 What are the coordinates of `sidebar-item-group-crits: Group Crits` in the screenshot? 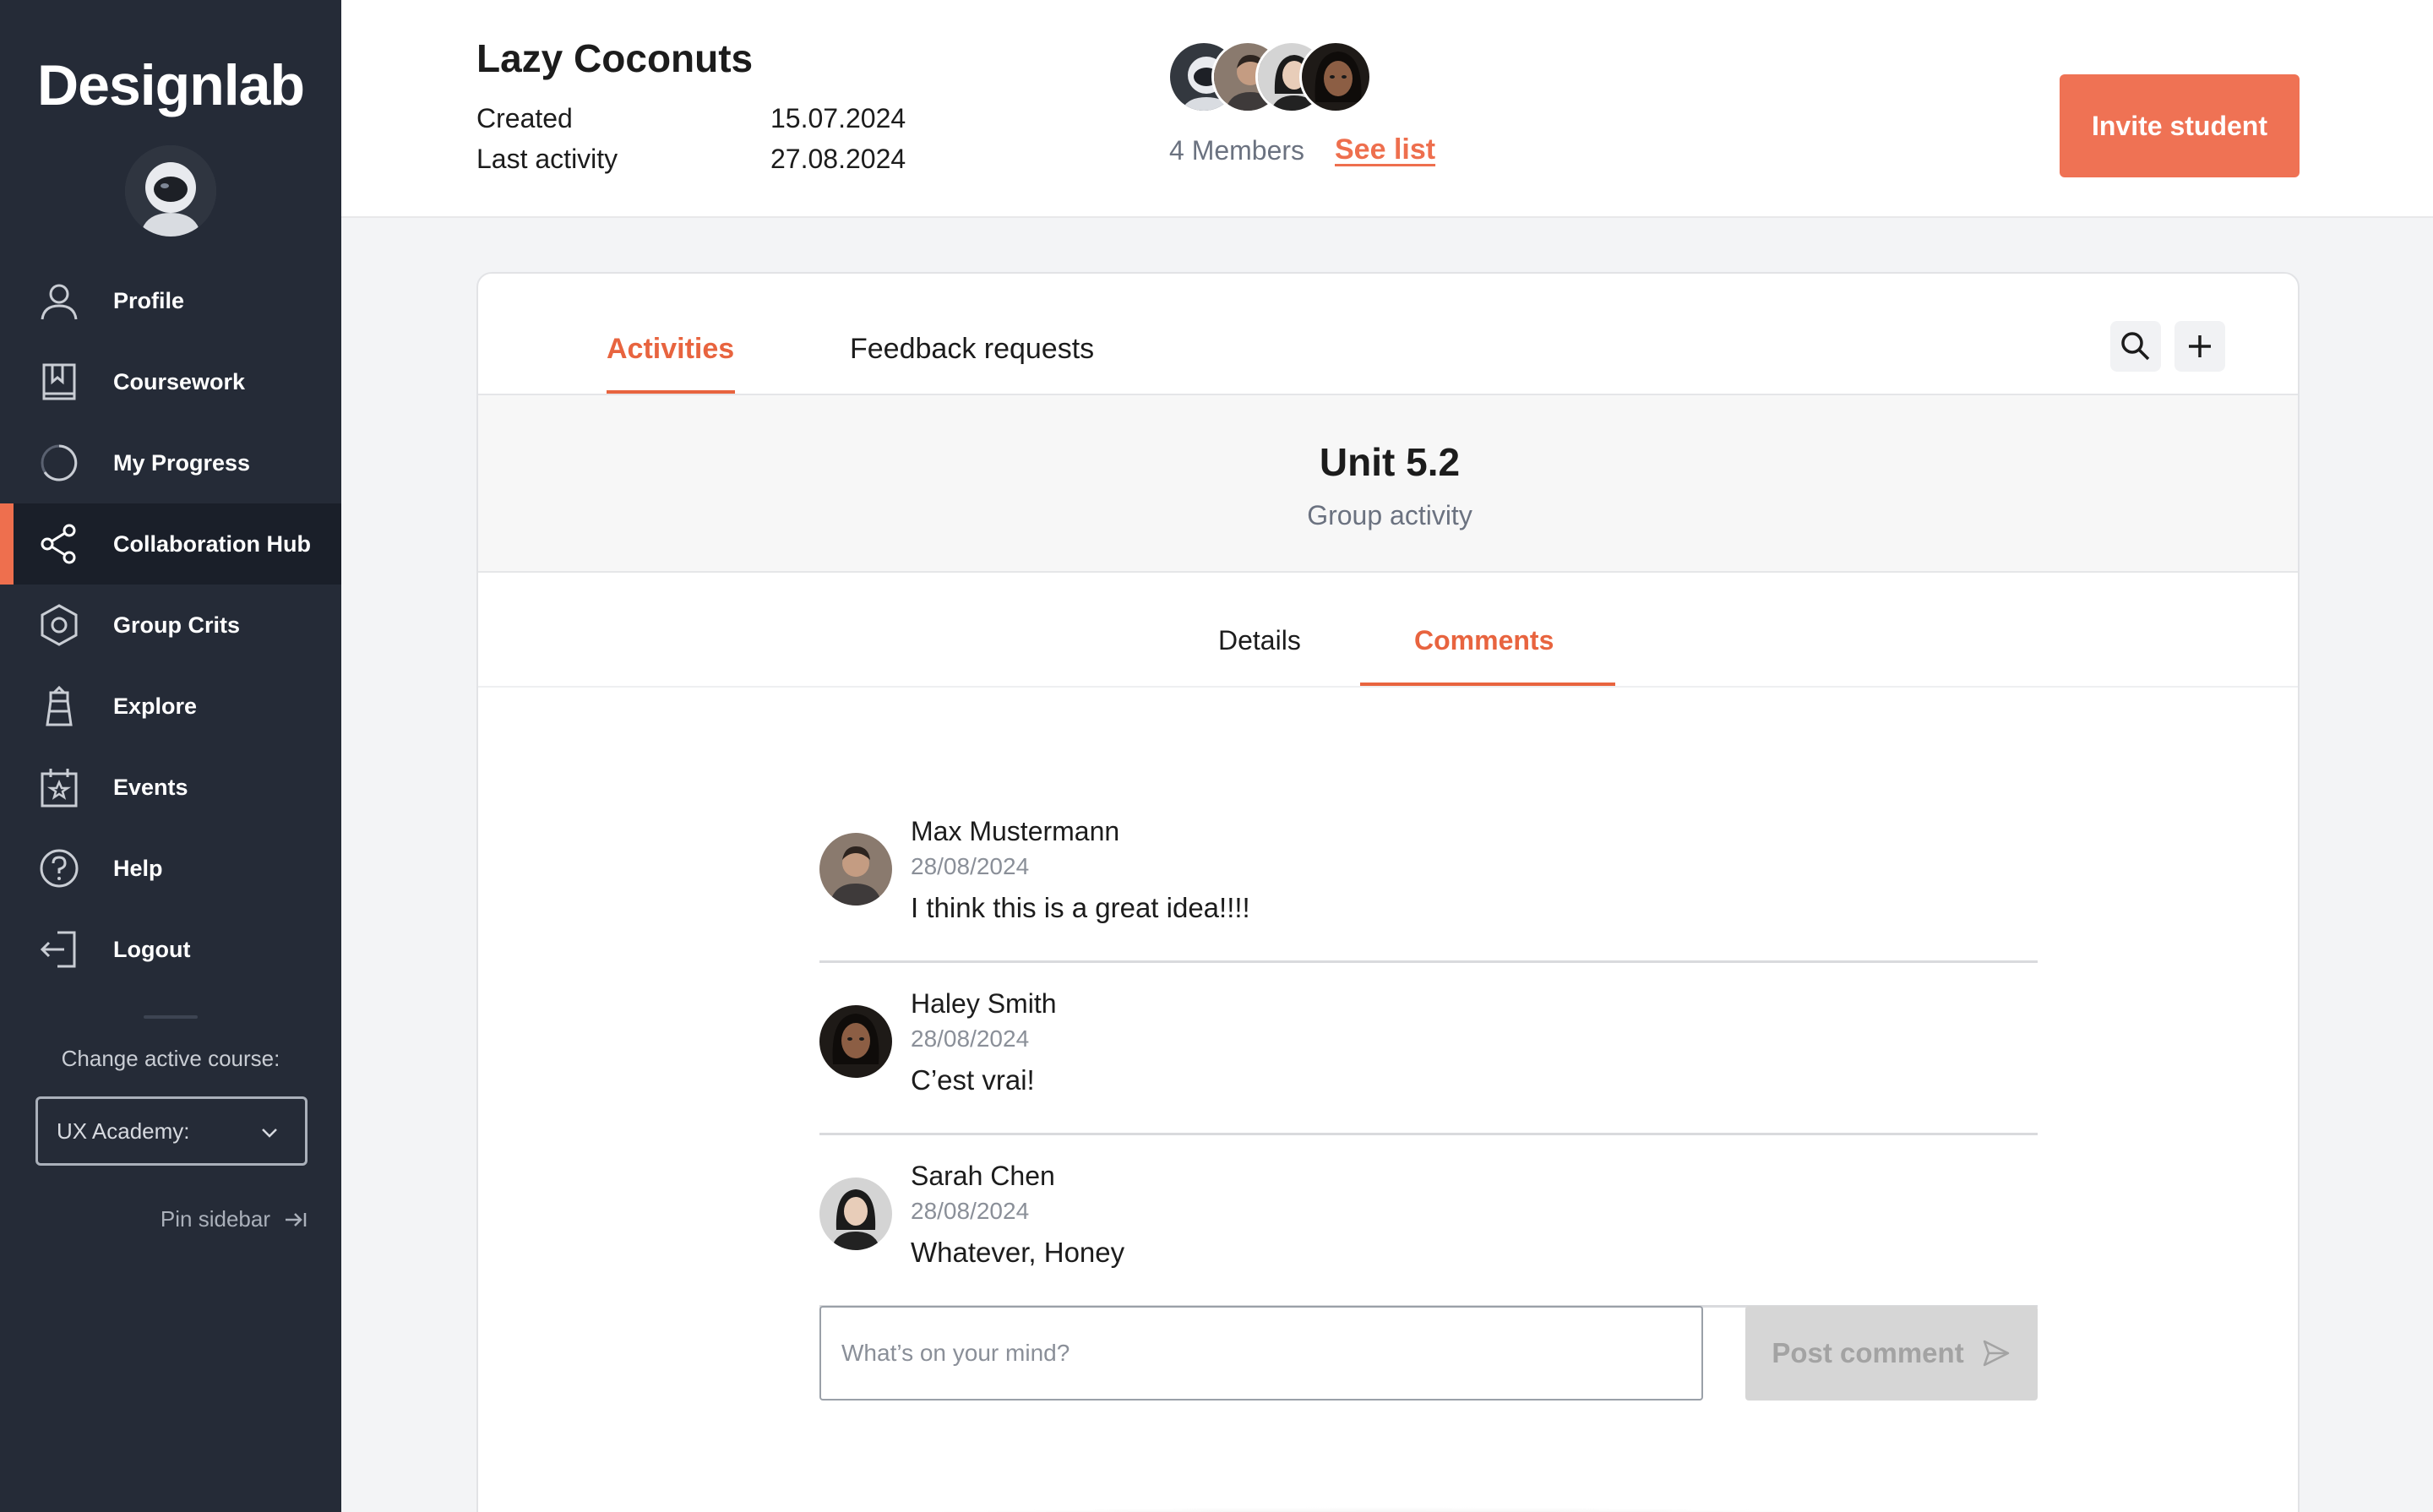 It's located at (170, 625).